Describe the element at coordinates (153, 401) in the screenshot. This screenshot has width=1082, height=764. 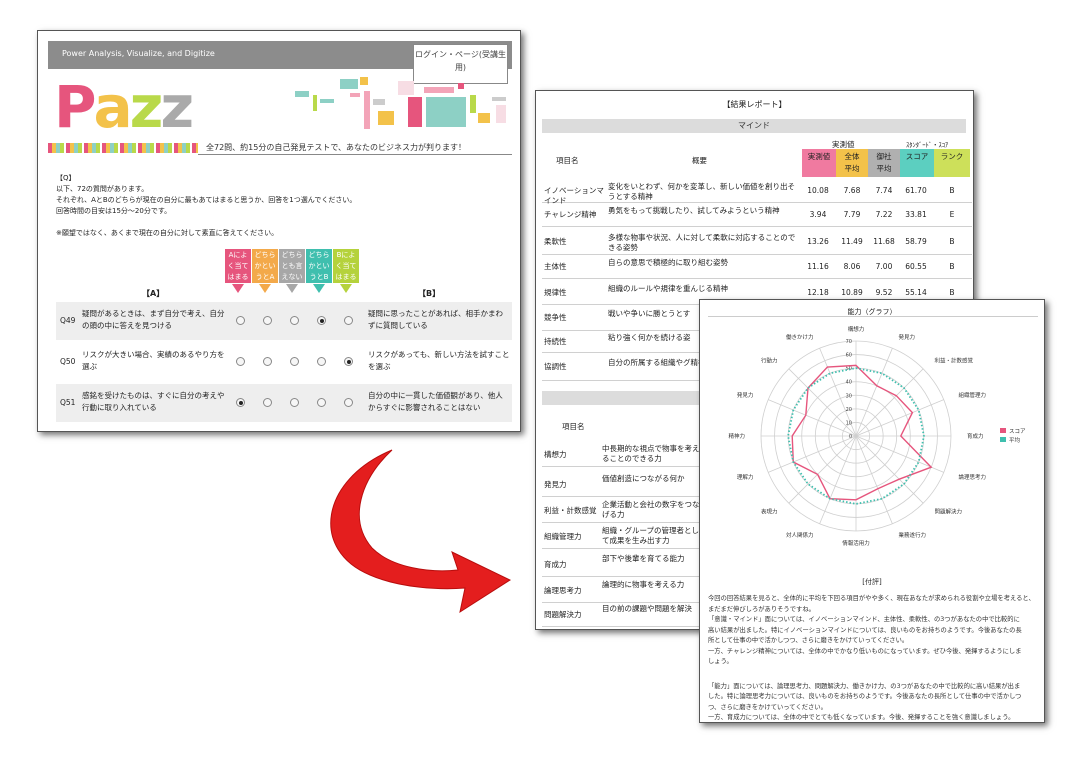
I see `question-option-a: 感銘を受けたものは、すぐに自分の考えや行動に取り入れている` at that location.